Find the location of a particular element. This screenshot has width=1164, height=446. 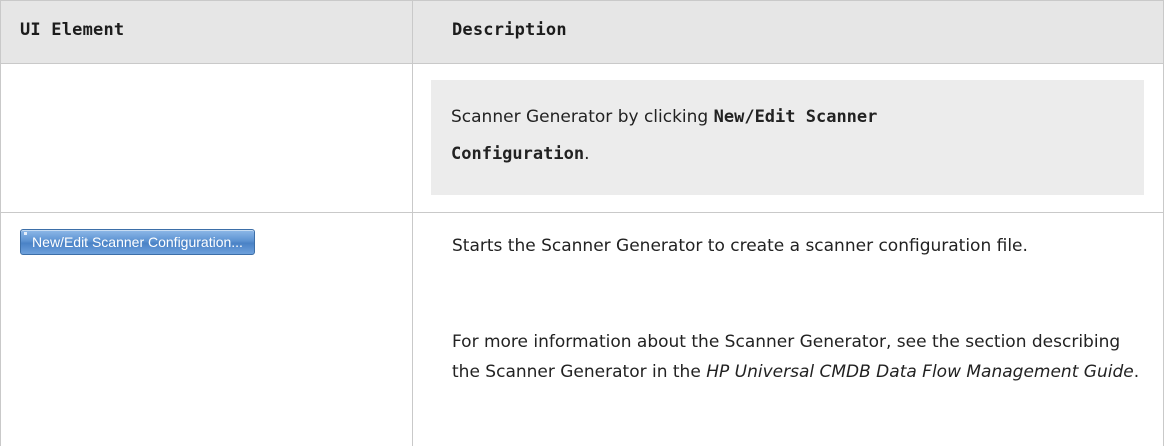

header-divider is located at coordinates (582, 63).